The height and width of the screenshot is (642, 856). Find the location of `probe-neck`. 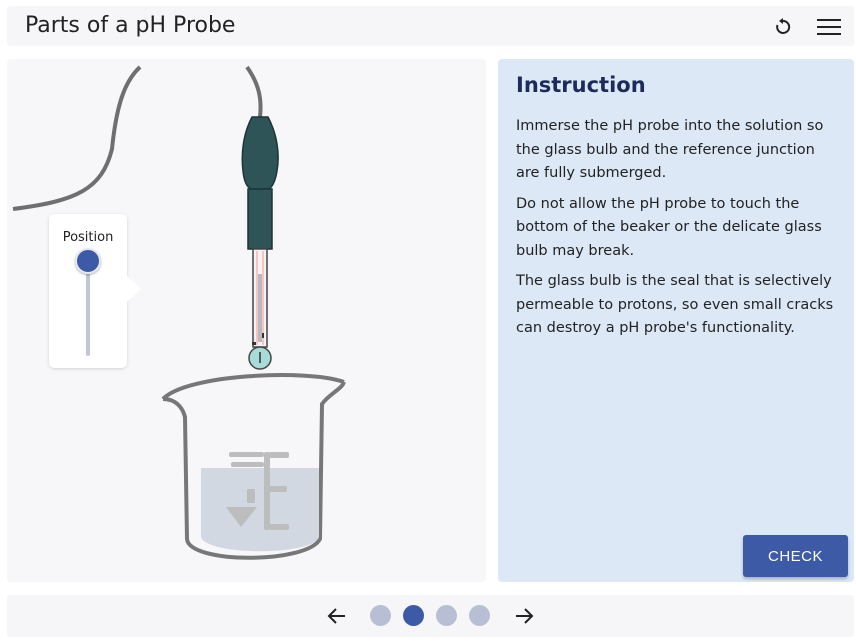

probe-neck is located at coordinates (260, 219).